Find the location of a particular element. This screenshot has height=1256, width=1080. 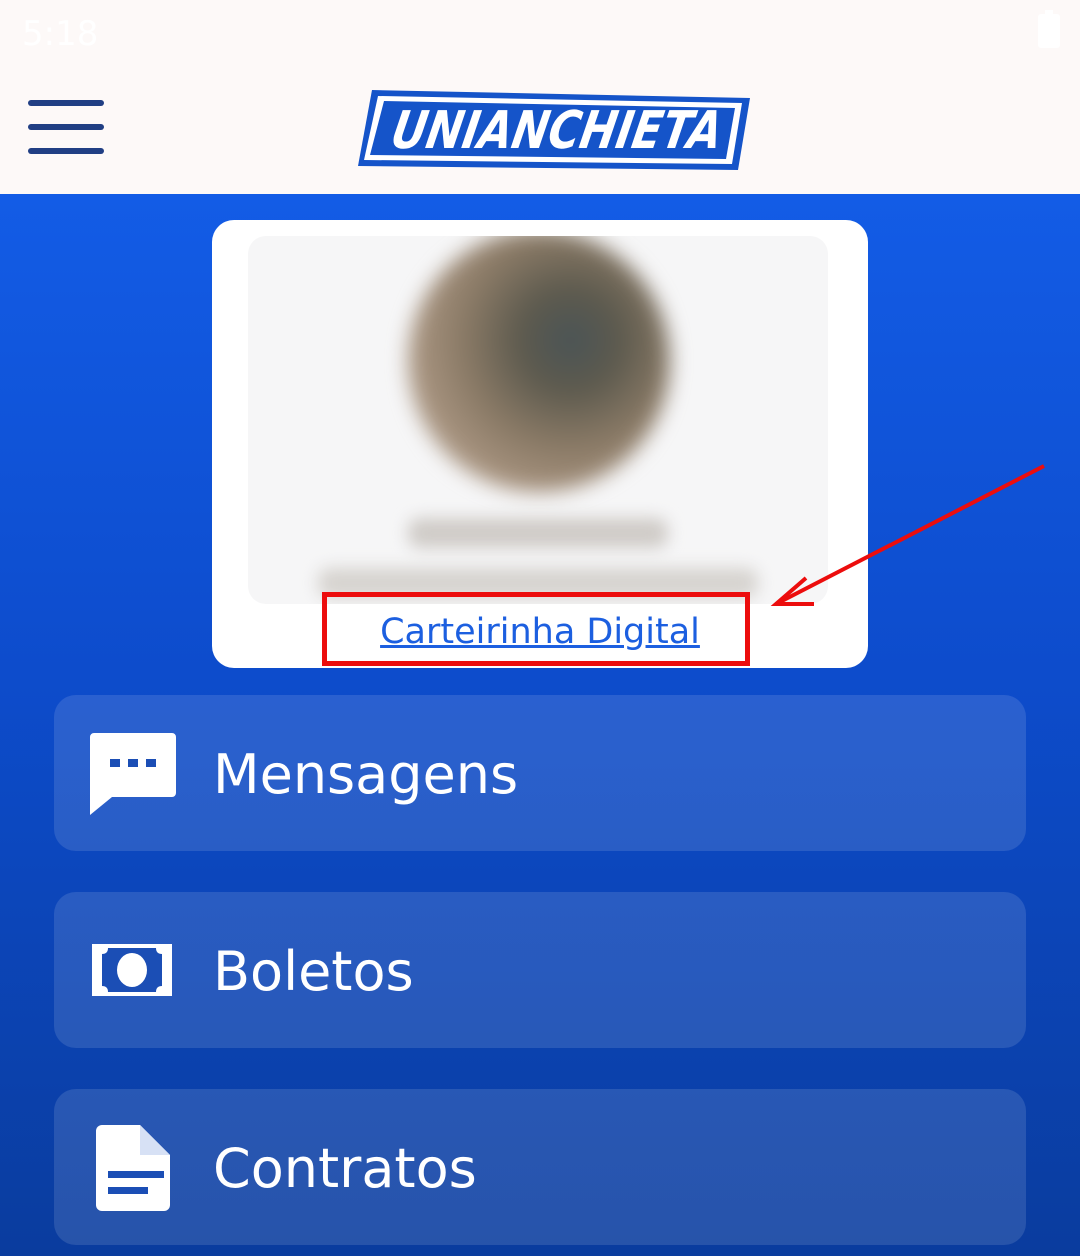

menu-item-label: Boletos is located at coordinates (313, 971).